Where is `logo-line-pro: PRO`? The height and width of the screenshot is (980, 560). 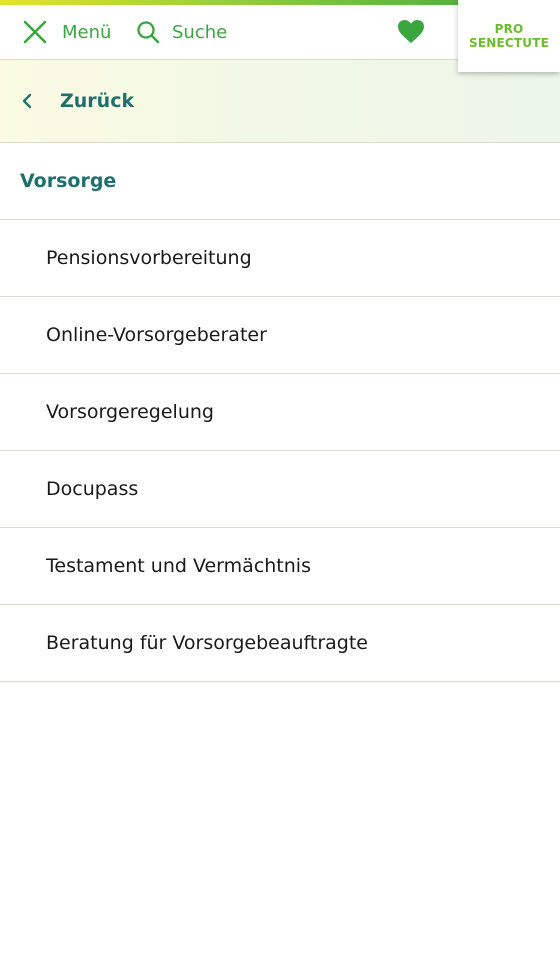
logo-line-pro: PRO is located at coordinates (509, 29).